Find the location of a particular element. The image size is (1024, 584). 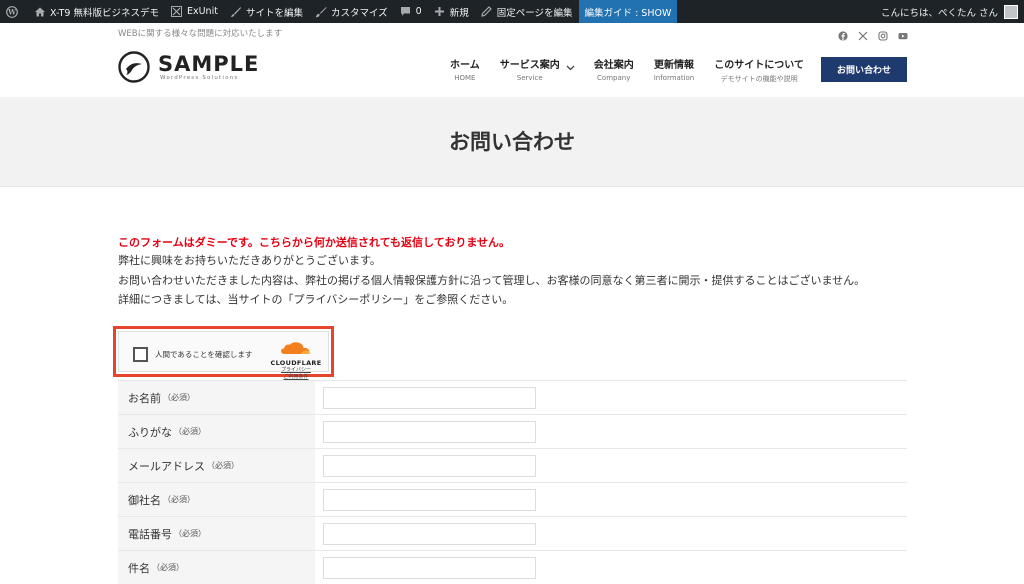

site-name-menu: X-T9 無料版ビジネスデモ is located at coordinates (96, 11).